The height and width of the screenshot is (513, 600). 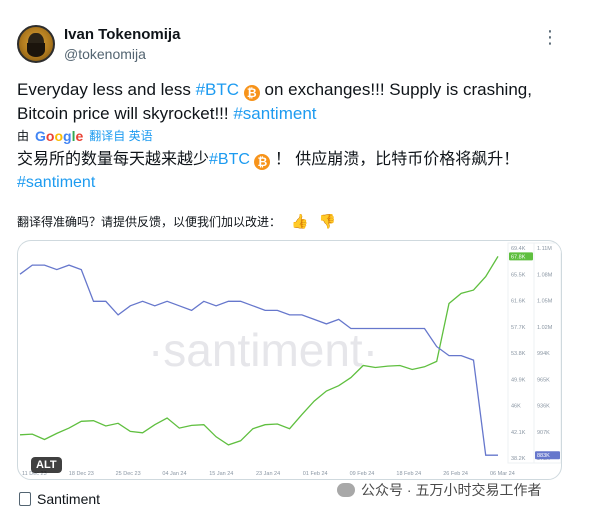 I want to click on x-axis-tick: 23 Jan 24, so click(x=268, y=474).